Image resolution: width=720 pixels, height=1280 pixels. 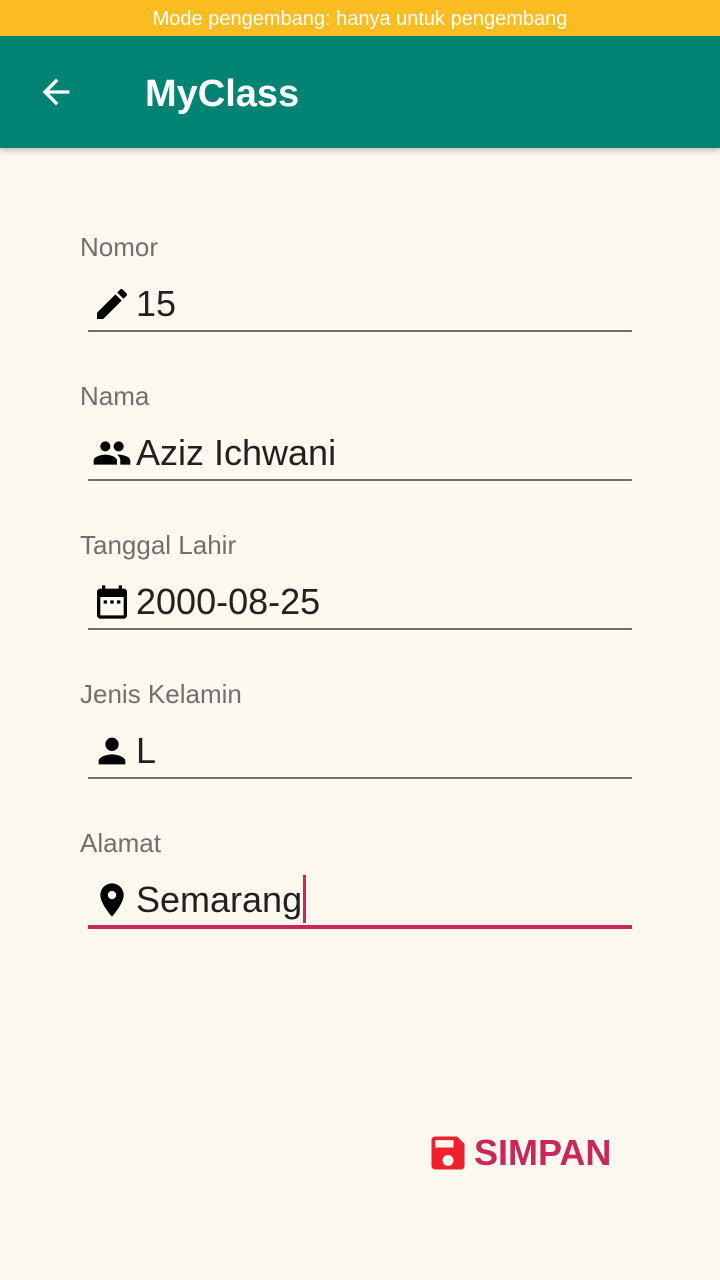 I want to click on alamat-value-wrap: Semarang, so click(x=221, y=900).